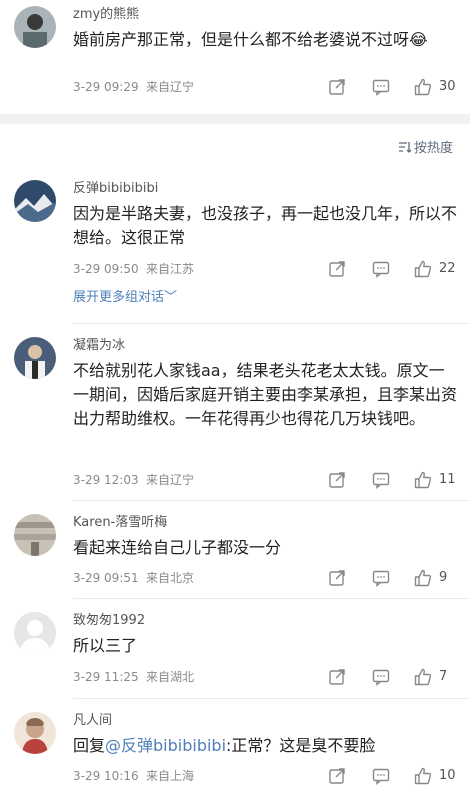 The width and height of the screenshot is (470, 800). What do you see at coordinates (265, 578) in the screenshot?
I see `comment-meta: 3-29 09:51 来自北京 9` at bounding box center [265, 578].